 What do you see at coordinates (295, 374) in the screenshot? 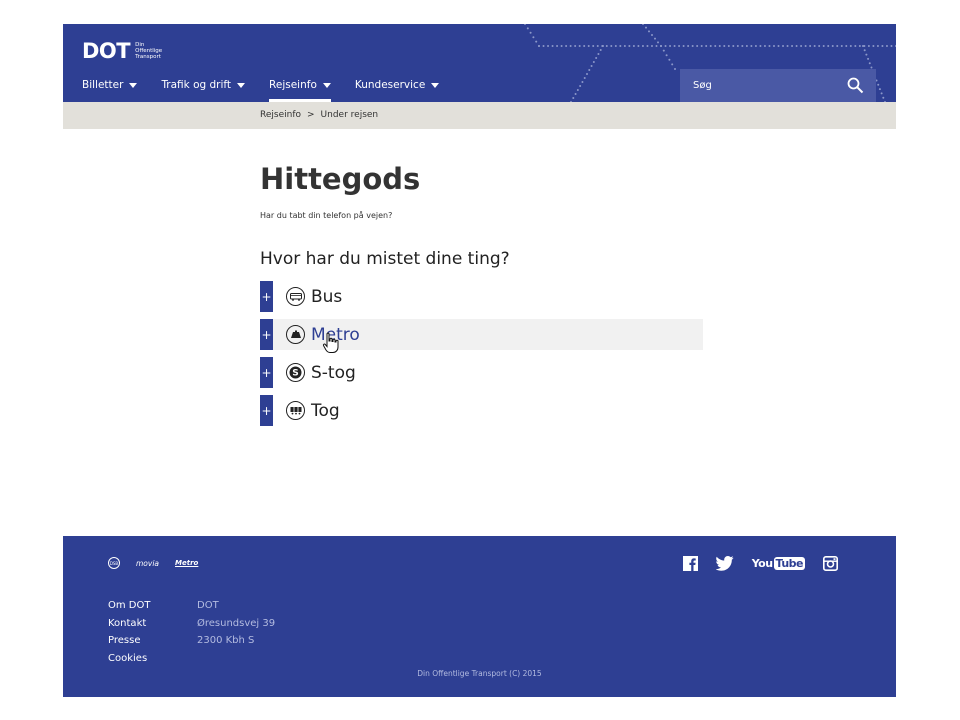
I see `svg-text: S` at bounding box center [295, 374].